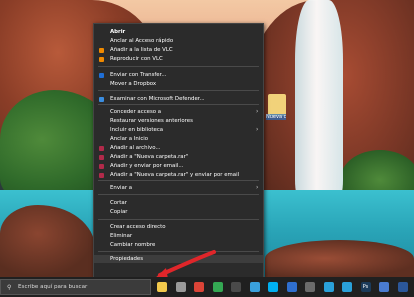 The image size is (414, 297). What do you see at coordinates (101, 99) in the screenshot?
I see `defender-icon` at bounding box center [101, 99].